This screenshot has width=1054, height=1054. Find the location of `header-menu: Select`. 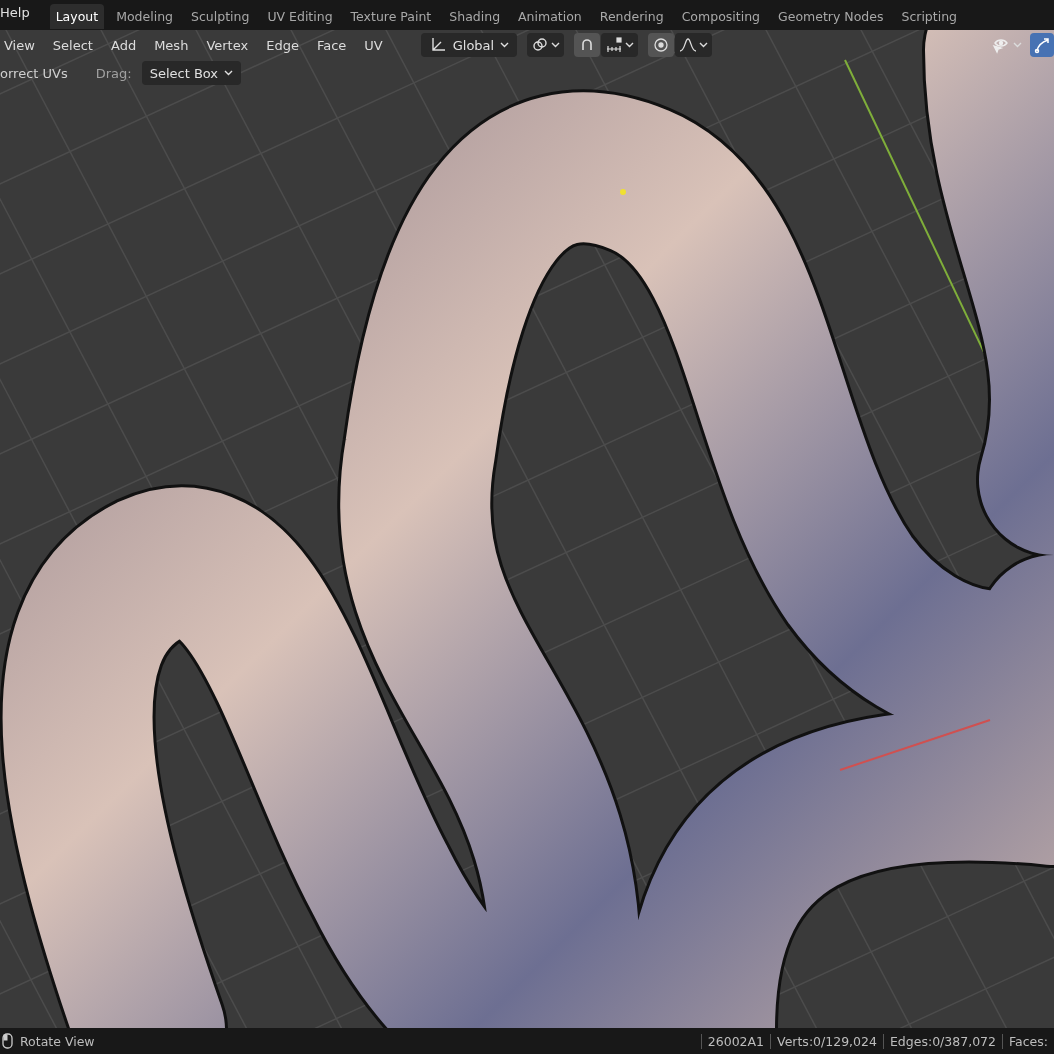

header-menu: Select is located at coordinates (74, 45).